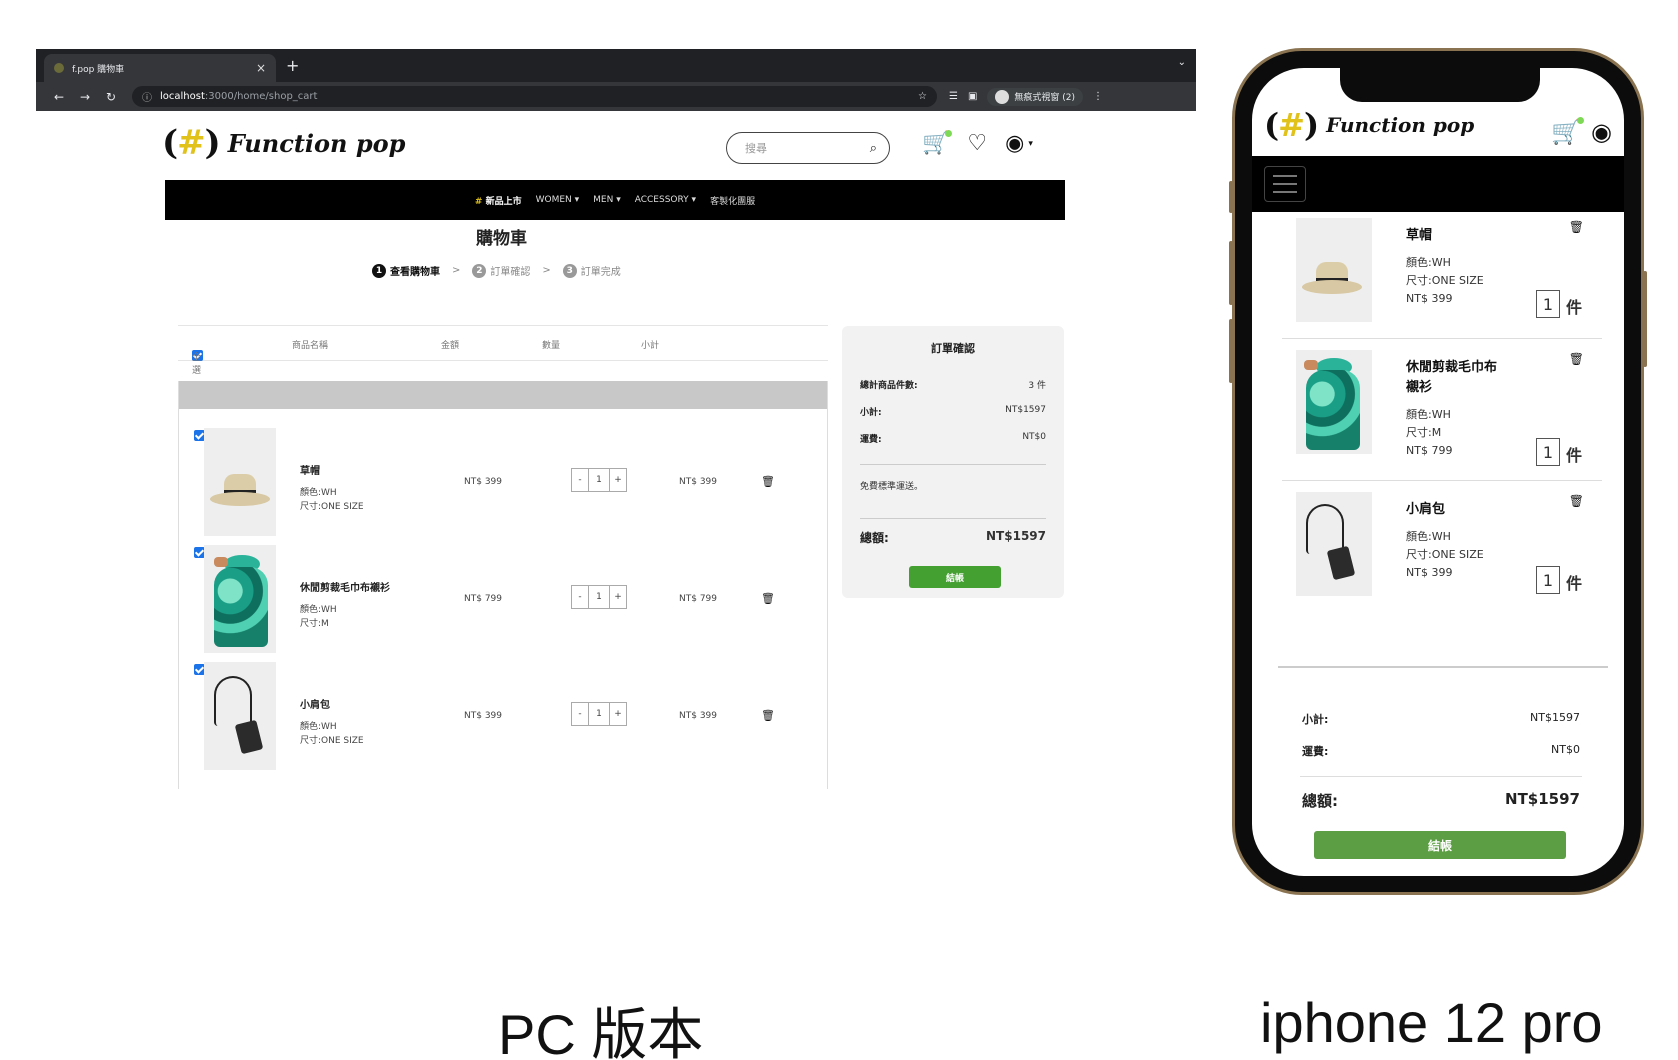  What do you see at coordinates (1285, 184) in the screenshot?
I see `hamburger-menu-icon` at bounding box center [1285, 184].